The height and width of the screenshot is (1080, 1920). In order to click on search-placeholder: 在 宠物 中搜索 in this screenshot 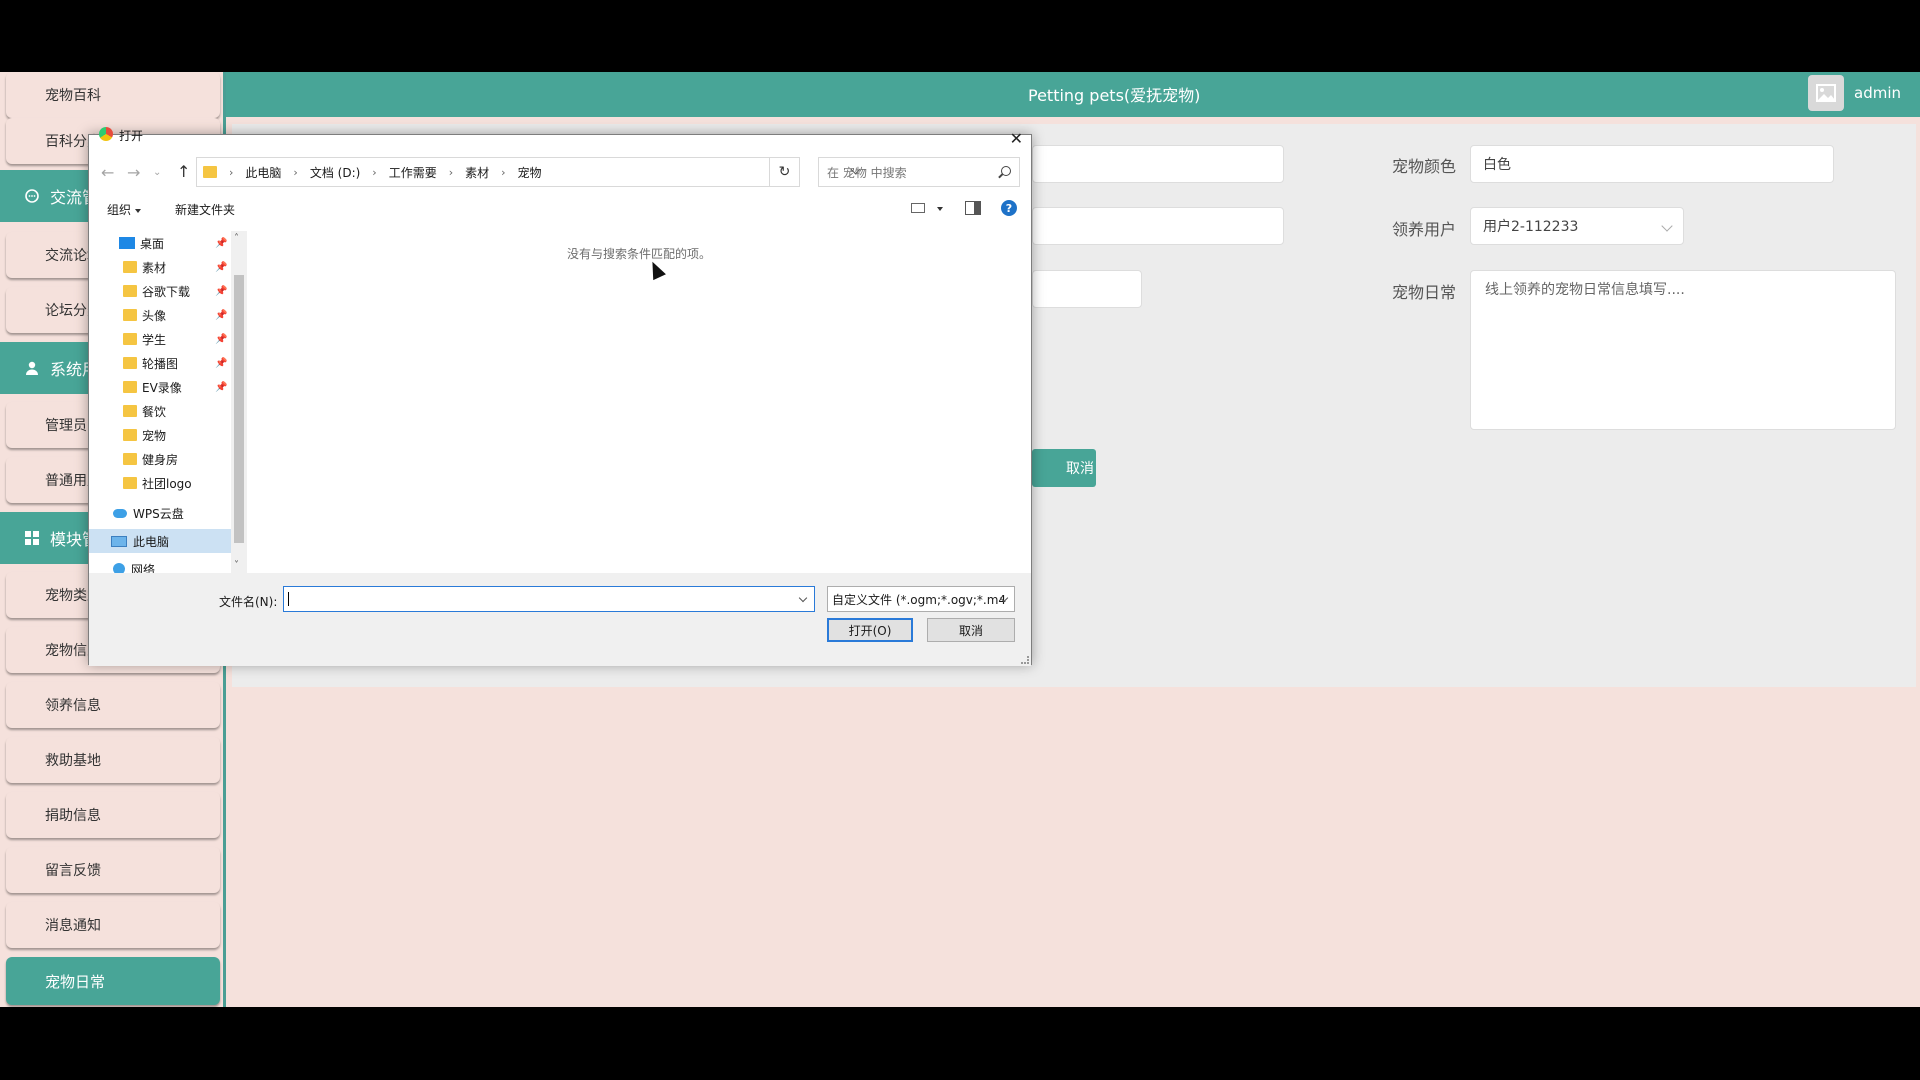, I will do `click(867, 172)`.